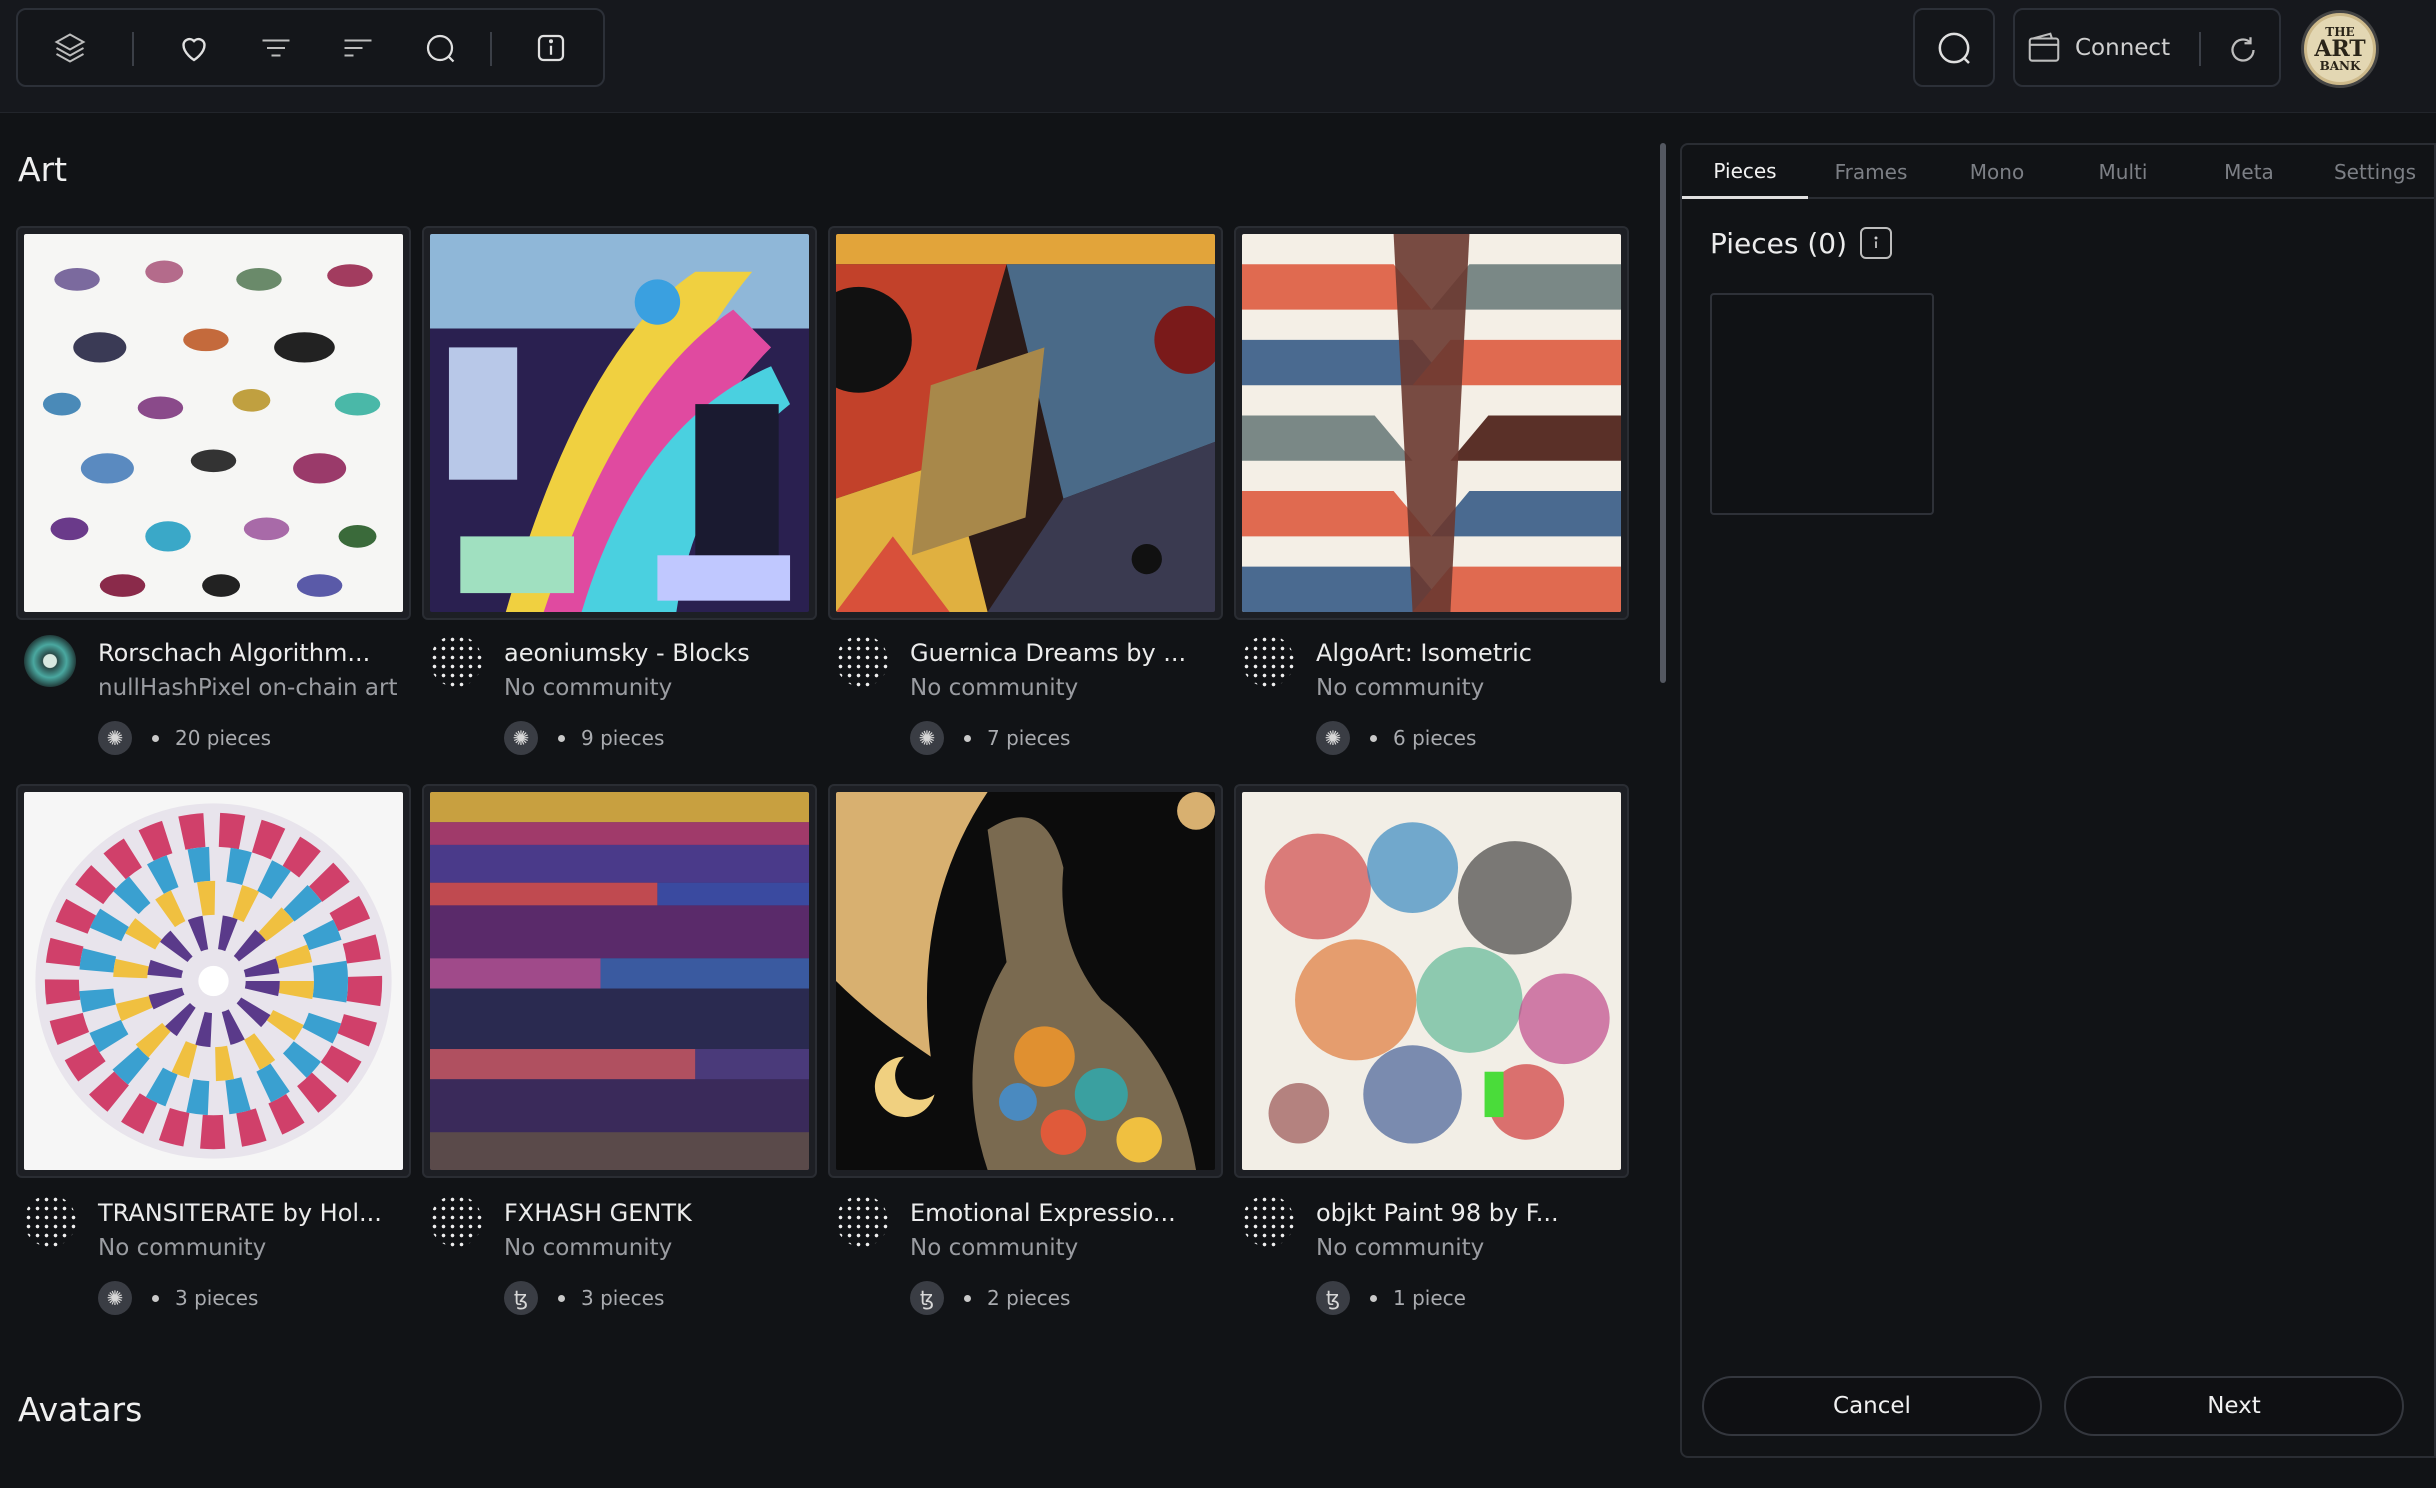  Describe the element at coordinates (1429, 1298) in the screenshot. I see `piece-count: 1 piece` at that location.